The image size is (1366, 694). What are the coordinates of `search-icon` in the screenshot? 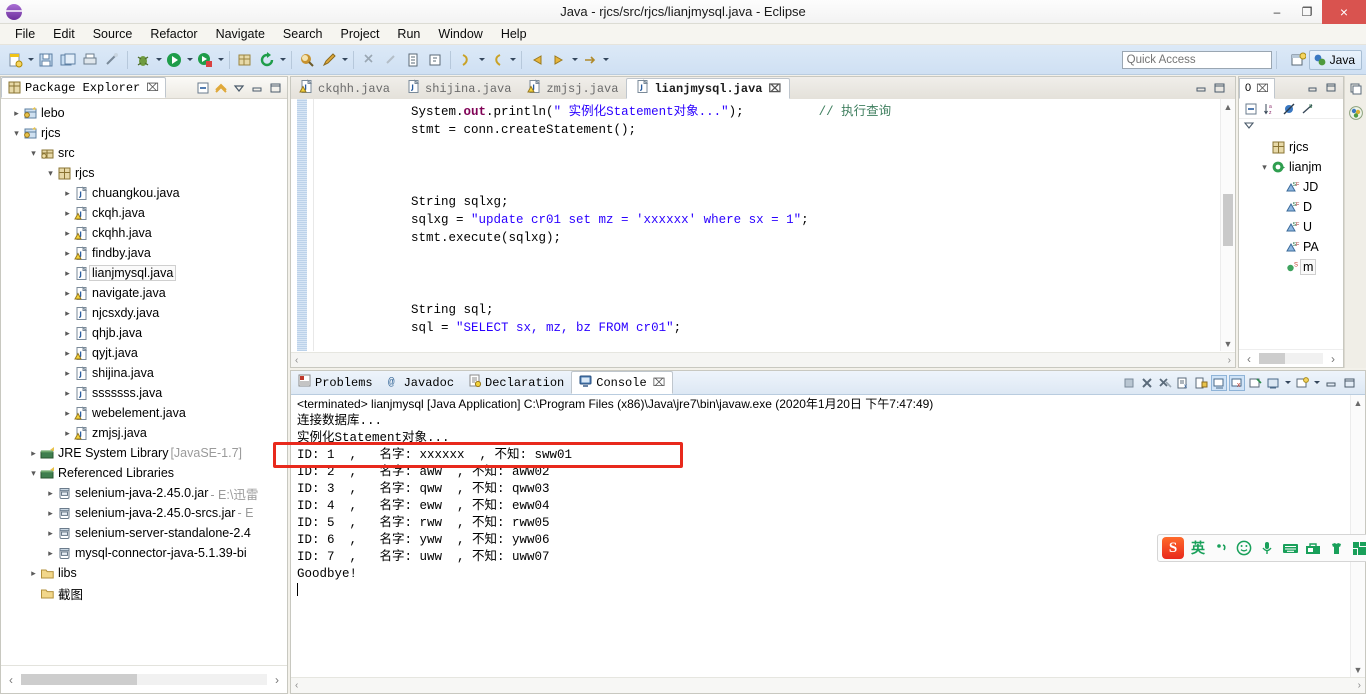 It's located at (369, 60).